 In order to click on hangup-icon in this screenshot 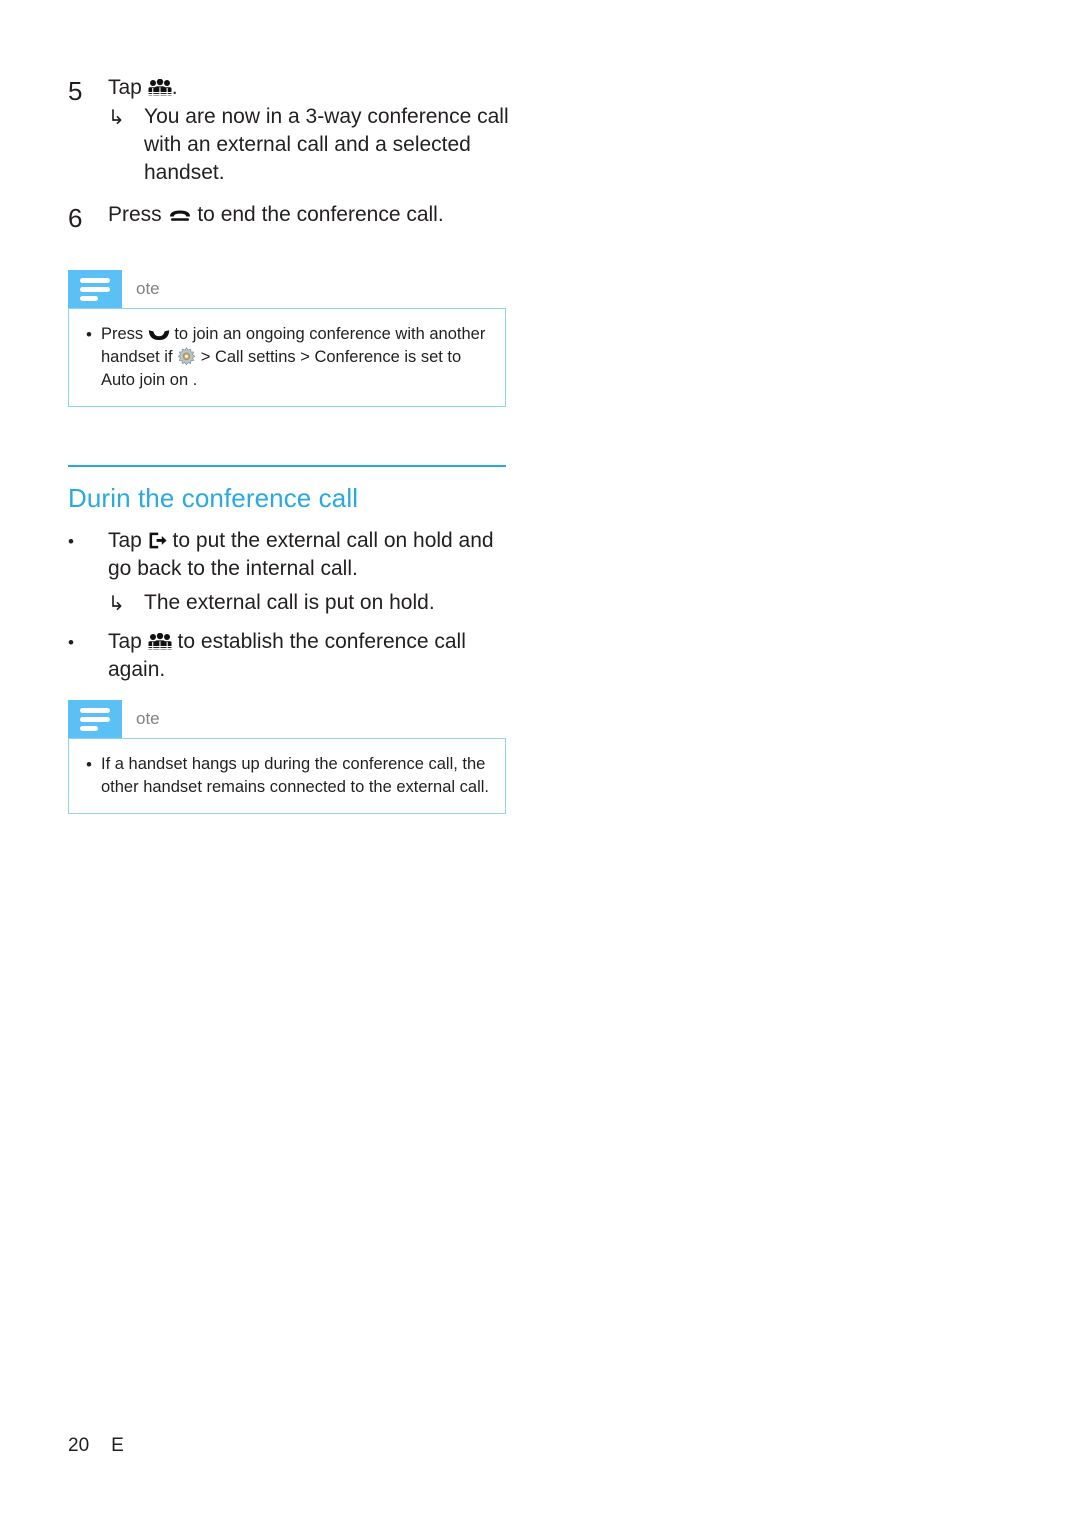, I will do `click(180, 216)`.